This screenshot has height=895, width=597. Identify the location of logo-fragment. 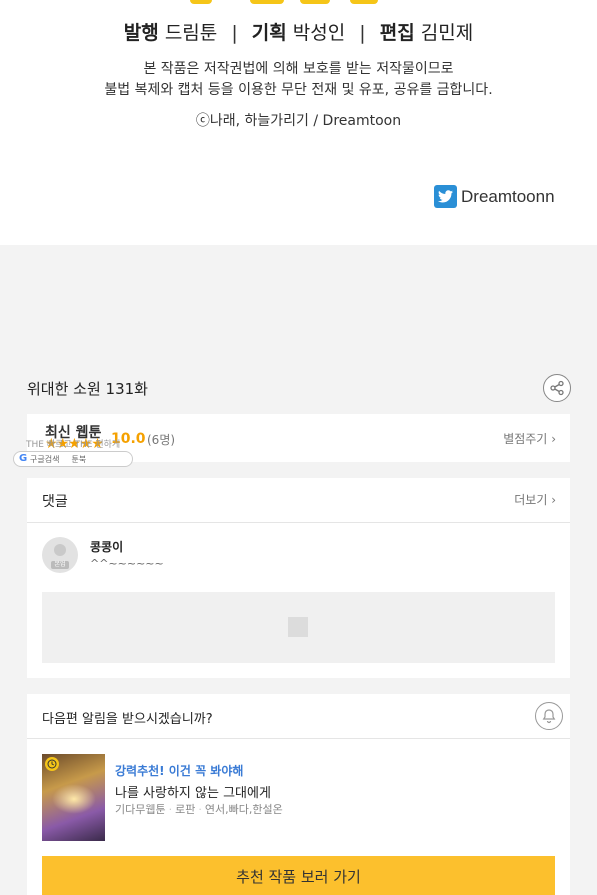
(290, 3).